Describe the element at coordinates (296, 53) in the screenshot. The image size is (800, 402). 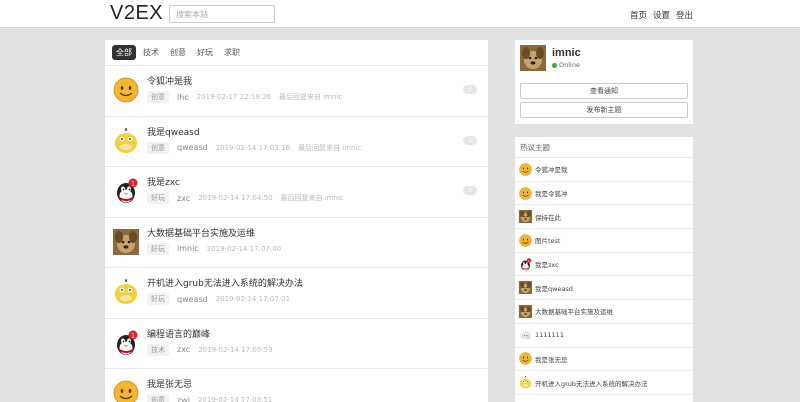
I see `node-tabs: 全部 技术 创意 好玩 求职` at that location.